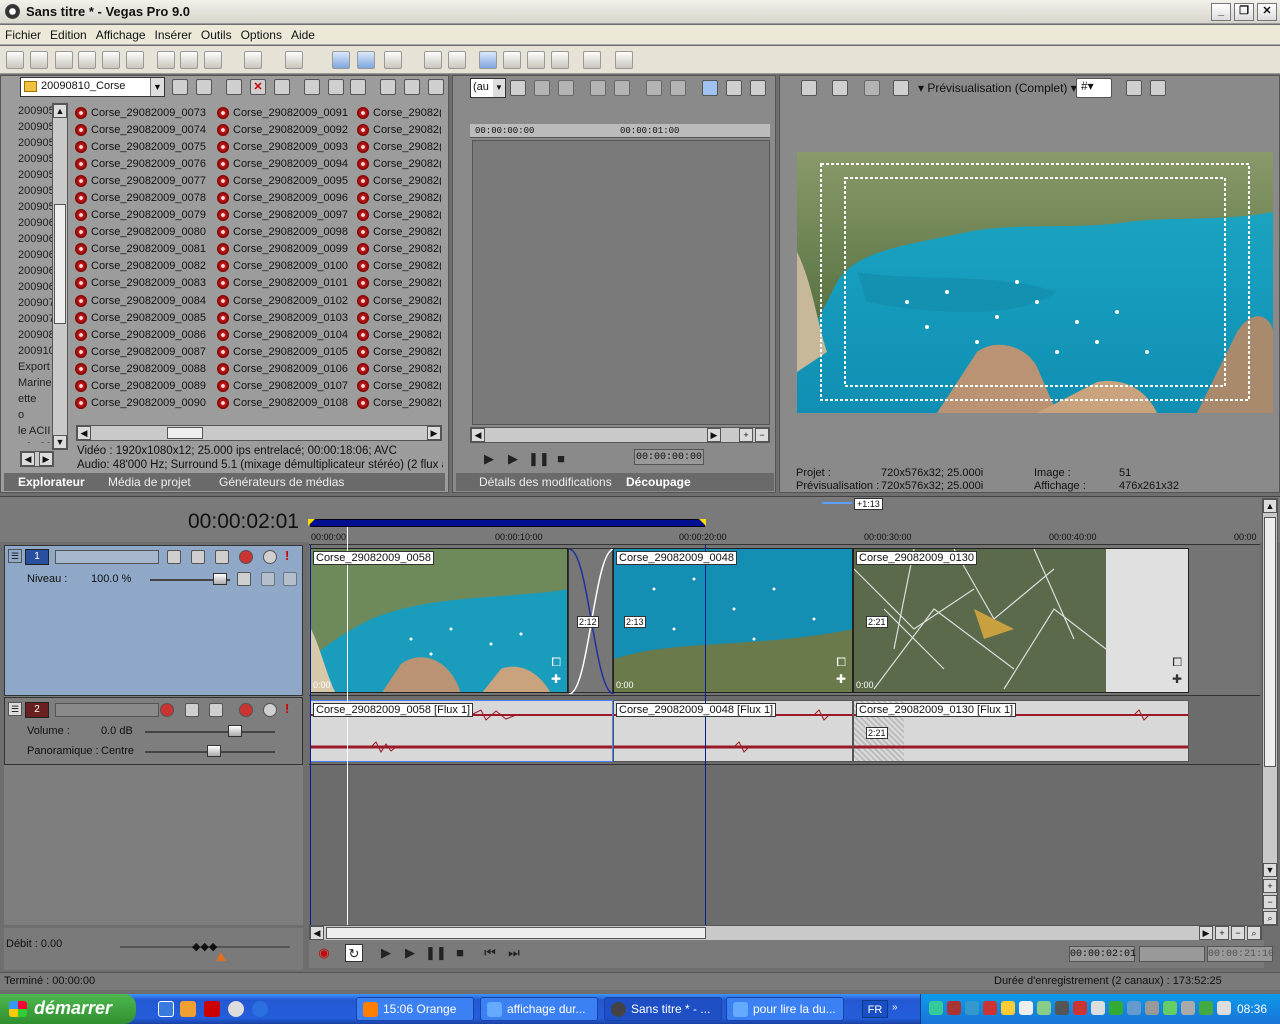 The height and width of the screenshot is (1024, 1280). I want to click on fx-bypass-icon, so click(872, 88).